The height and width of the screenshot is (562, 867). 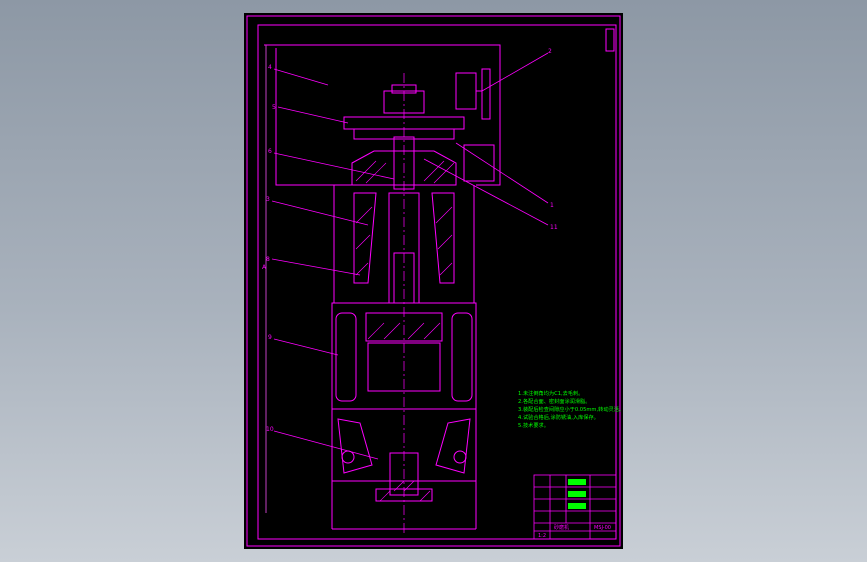 I want to click on motor-mount, so click(x=479, y=163).